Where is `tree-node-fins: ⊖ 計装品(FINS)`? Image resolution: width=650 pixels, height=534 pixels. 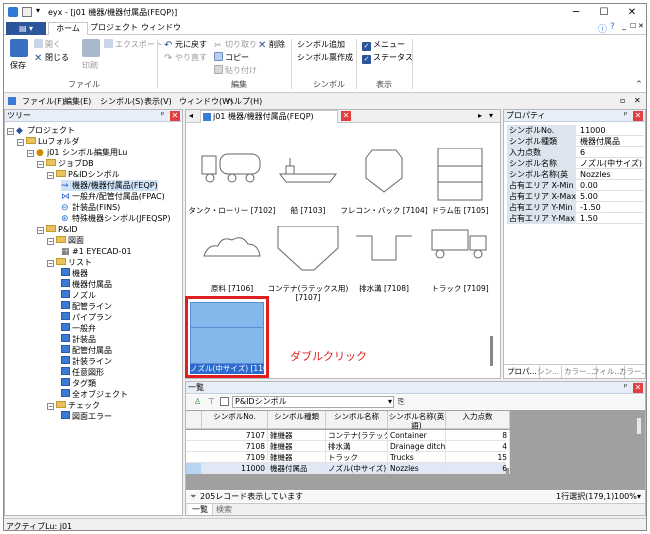 tree-node-fins: ⊖ 計装品(FINS) is located at coordinates (90, 207).